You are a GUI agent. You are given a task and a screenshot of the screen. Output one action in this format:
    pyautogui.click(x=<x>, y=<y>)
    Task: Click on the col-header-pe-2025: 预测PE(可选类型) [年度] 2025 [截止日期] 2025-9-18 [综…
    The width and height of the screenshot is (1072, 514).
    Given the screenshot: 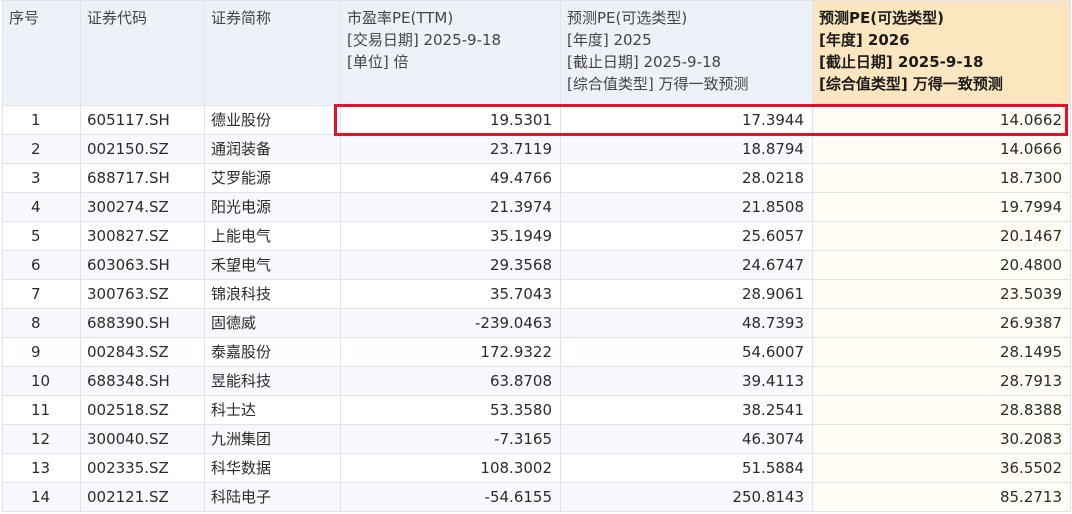 What is the action you would take?
    pyautogui.click(x=686, y=53)
    